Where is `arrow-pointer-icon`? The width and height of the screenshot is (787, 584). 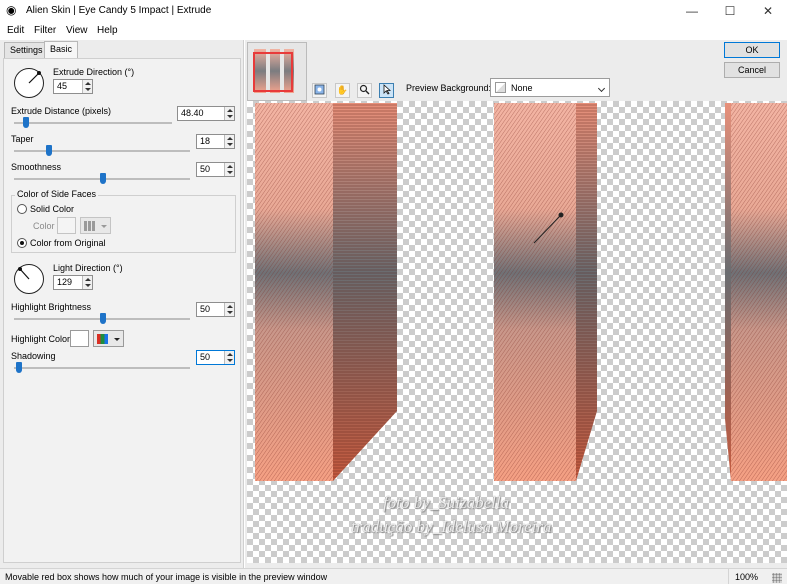 arrow-pointer-icon is located at coordinates (386, 90).